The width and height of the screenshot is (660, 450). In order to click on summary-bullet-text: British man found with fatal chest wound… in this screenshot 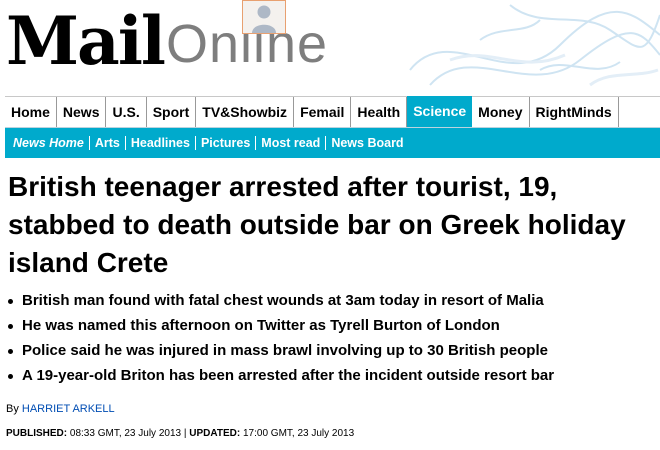, I will do `click(283, 300)`.